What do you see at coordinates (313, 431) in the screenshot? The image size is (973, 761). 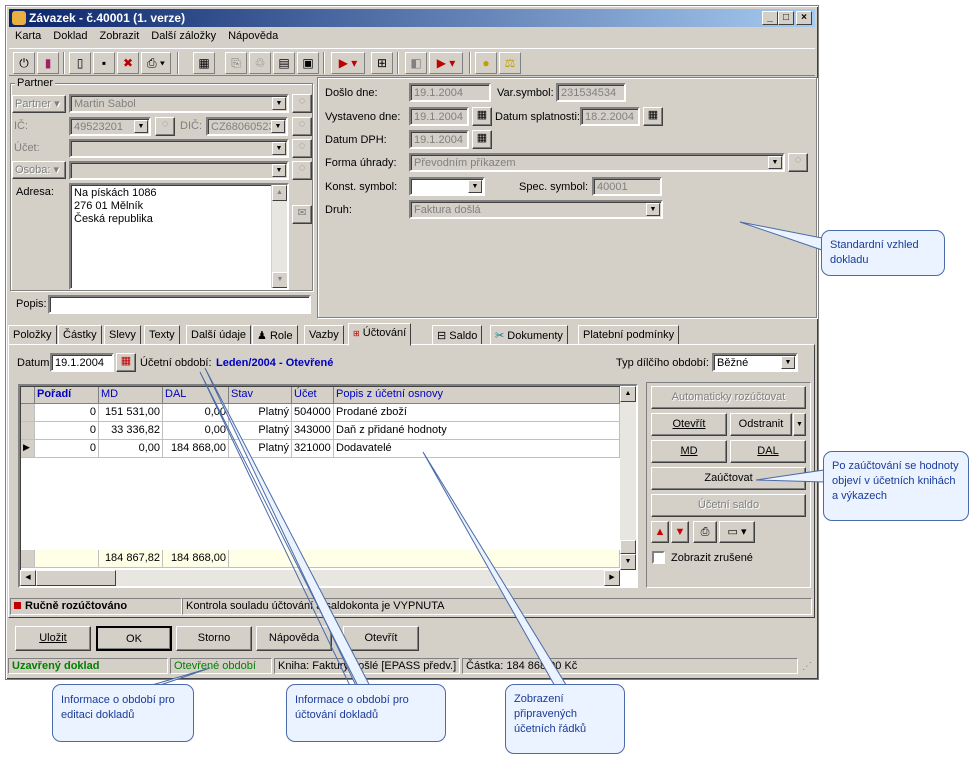 I see `cell-ucet: 343000` at bounding box center [313, 431].